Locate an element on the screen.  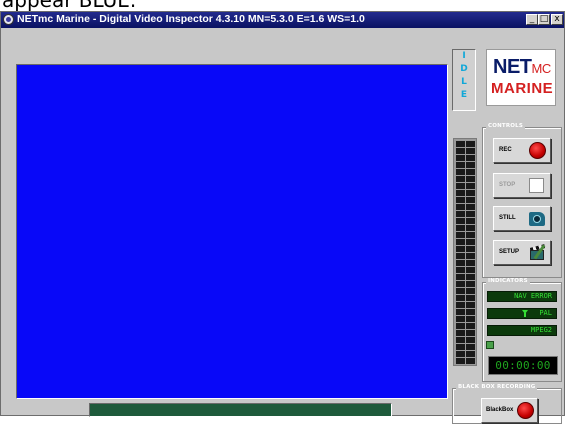
stop-label: STOP is located at coordinates (507, 185).